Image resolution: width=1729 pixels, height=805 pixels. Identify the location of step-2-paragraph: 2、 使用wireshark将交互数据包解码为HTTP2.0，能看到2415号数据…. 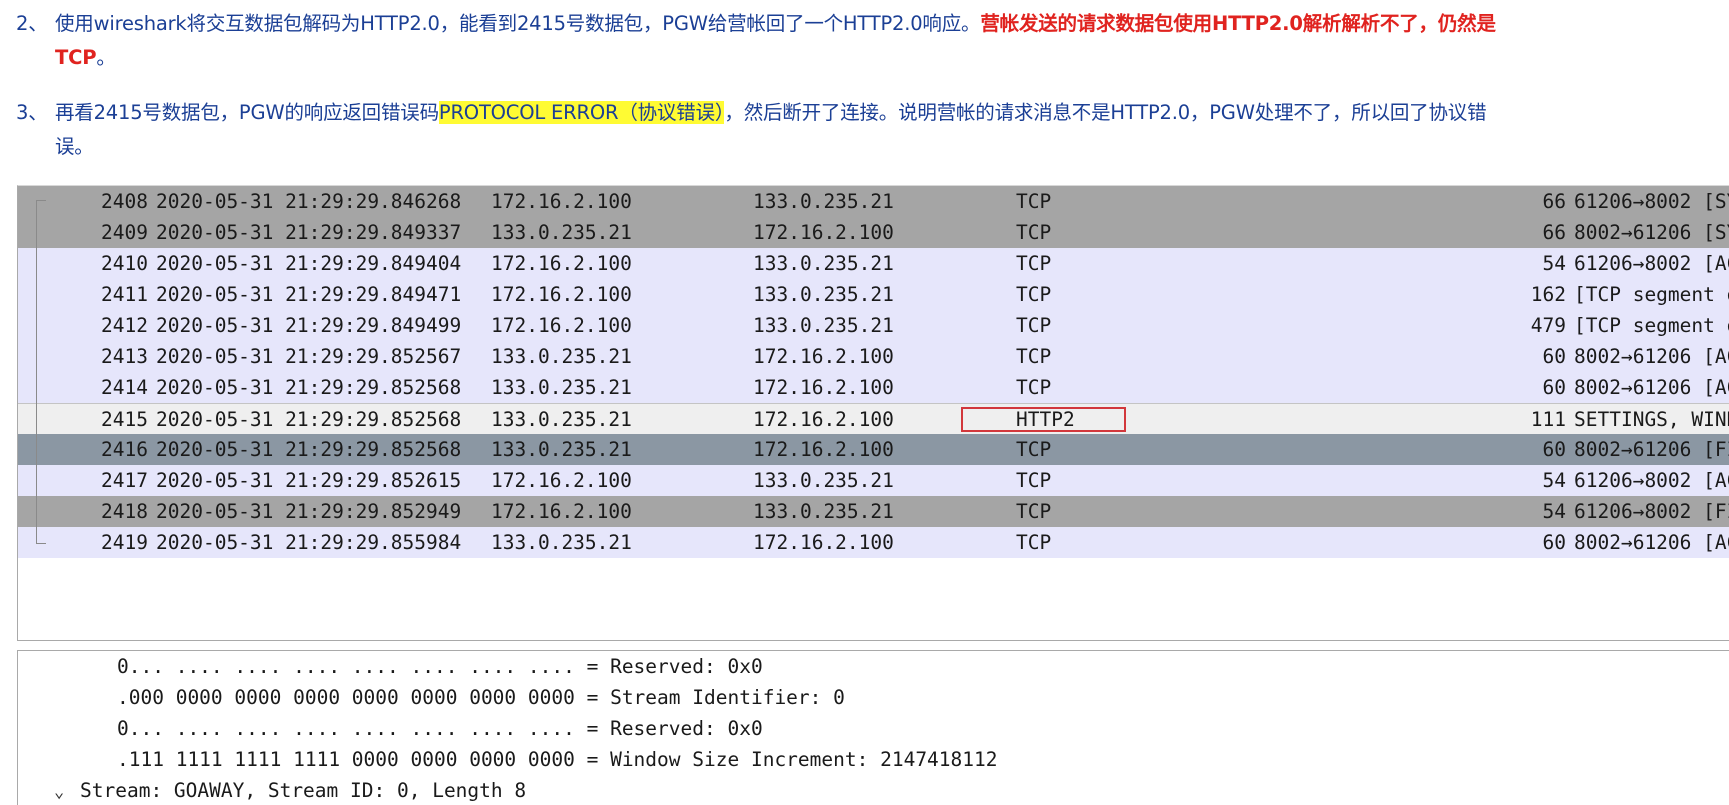
(861, 41).